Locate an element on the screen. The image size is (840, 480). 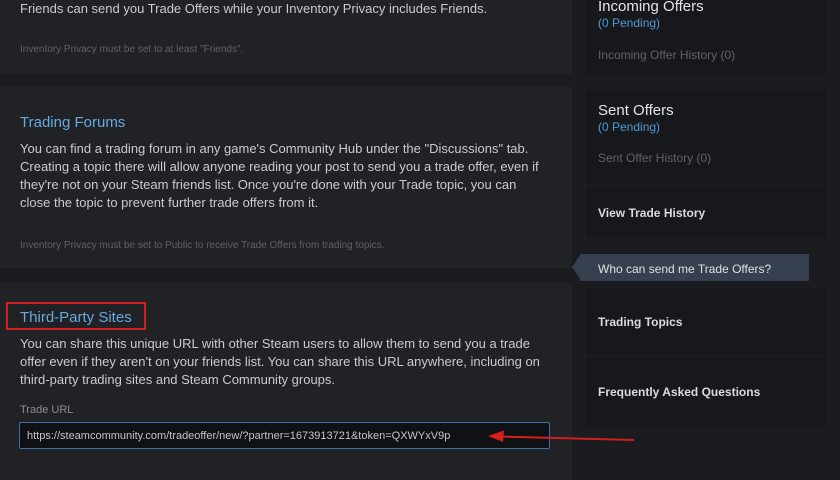
sent-pending-count: (0 Pending) is located at coordinates (629, 127).